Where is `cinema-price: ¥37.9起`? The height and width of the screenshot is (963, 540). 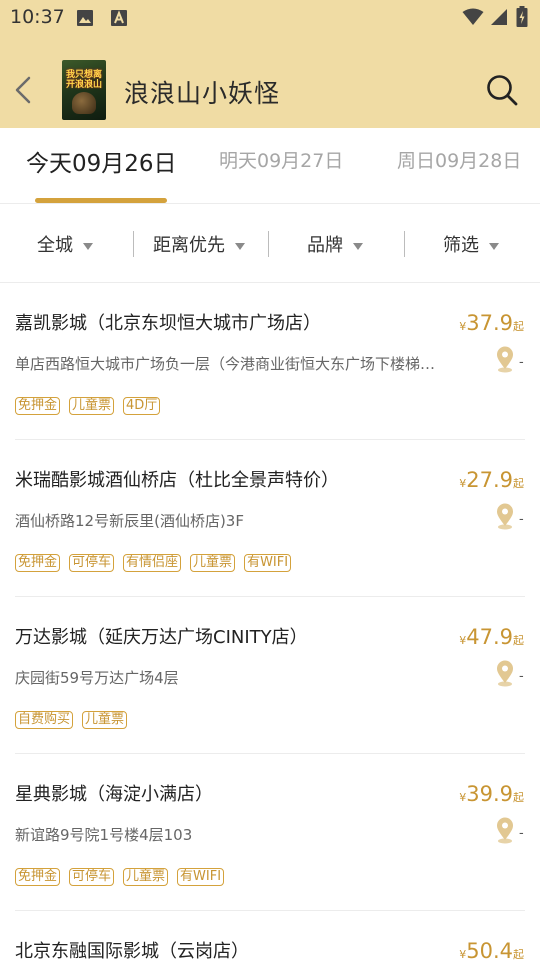
cinema-price: ¥37.9起 is located at coordinates (491, 323).